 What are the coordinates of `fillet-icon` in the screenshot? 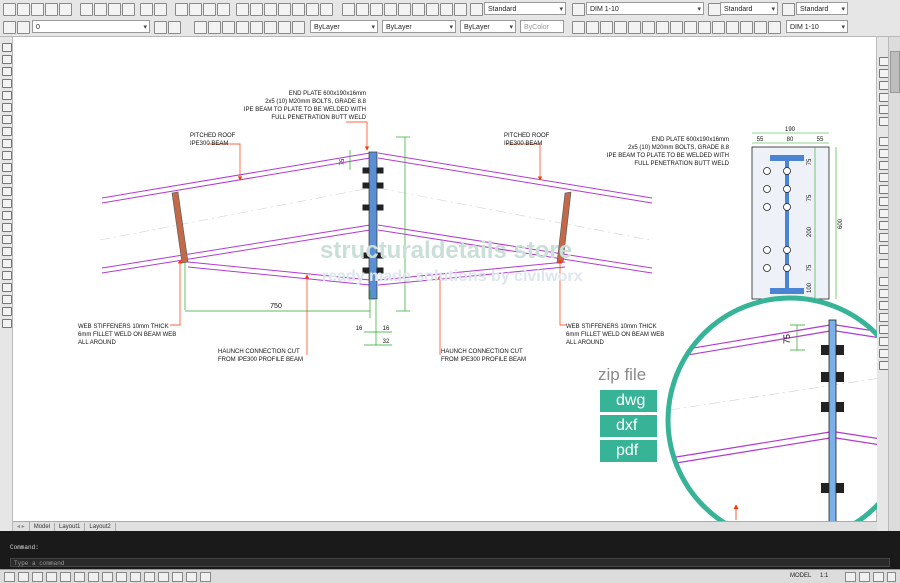 It's located at (284, 27).